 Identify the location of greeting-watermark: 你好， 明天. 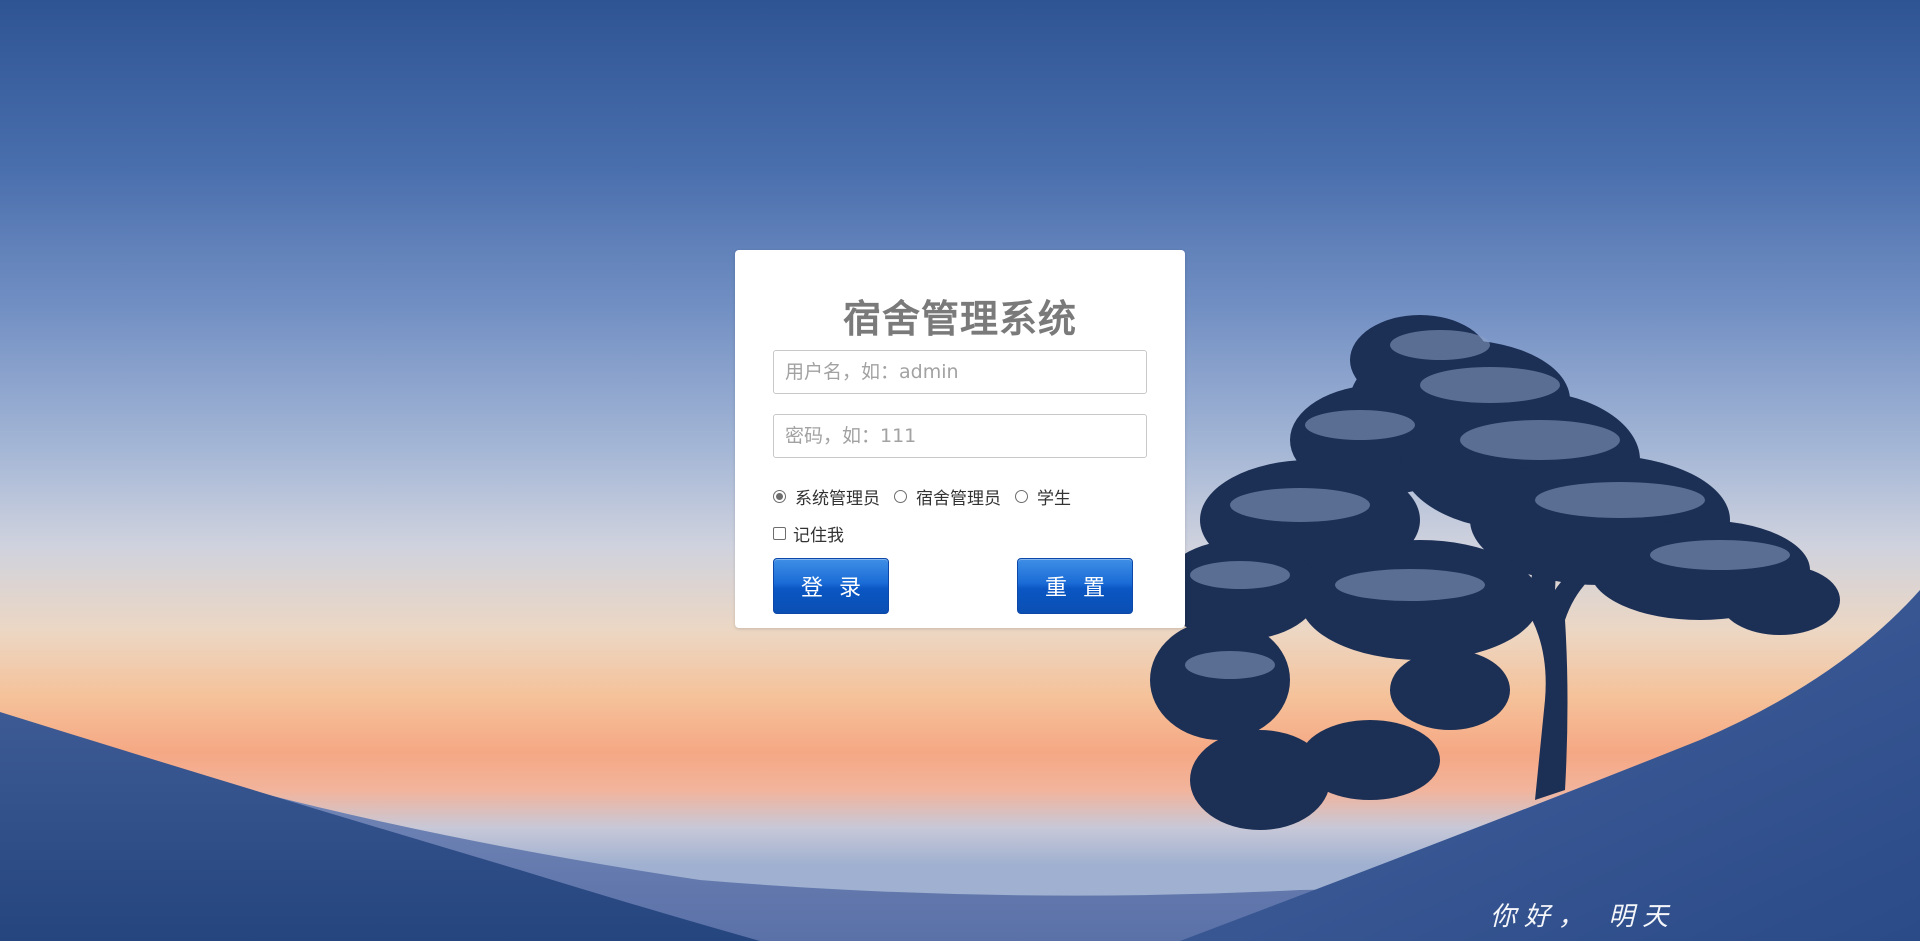
(1583, 917).